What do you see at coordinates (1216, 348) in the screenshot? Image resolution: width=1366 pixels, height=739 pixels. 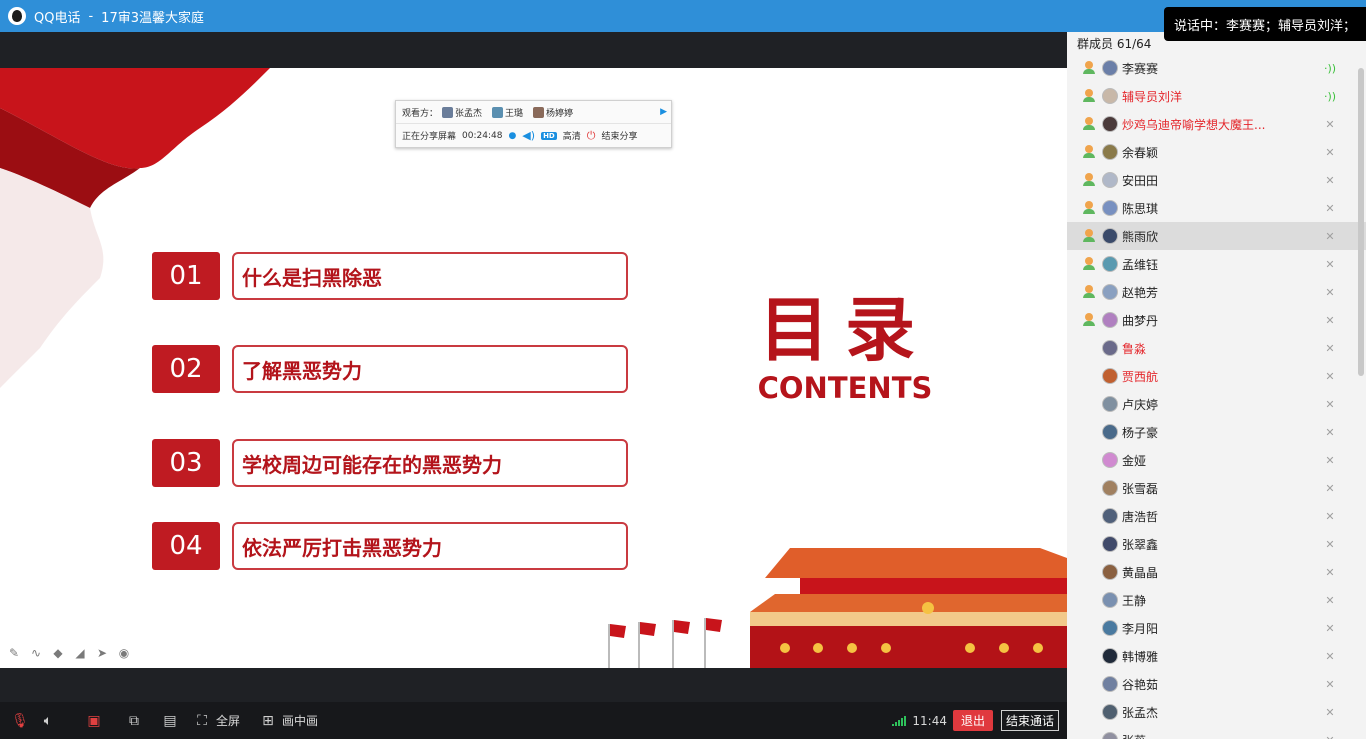 I see `member-row: 鲁淼 ✕` at bounding box center [1216, 348].